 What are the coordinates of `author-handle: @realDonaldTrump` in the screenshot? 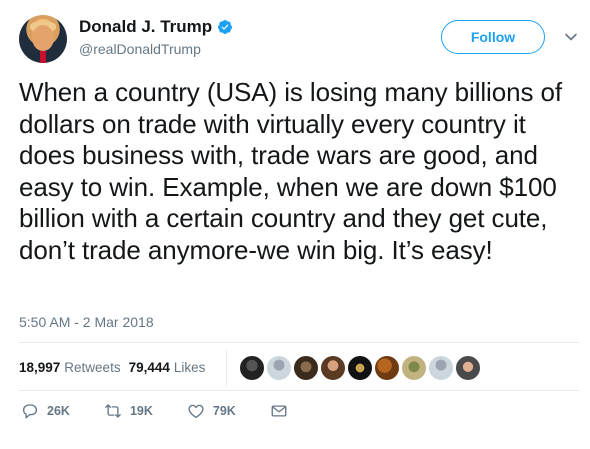 It's located at (140, 49).